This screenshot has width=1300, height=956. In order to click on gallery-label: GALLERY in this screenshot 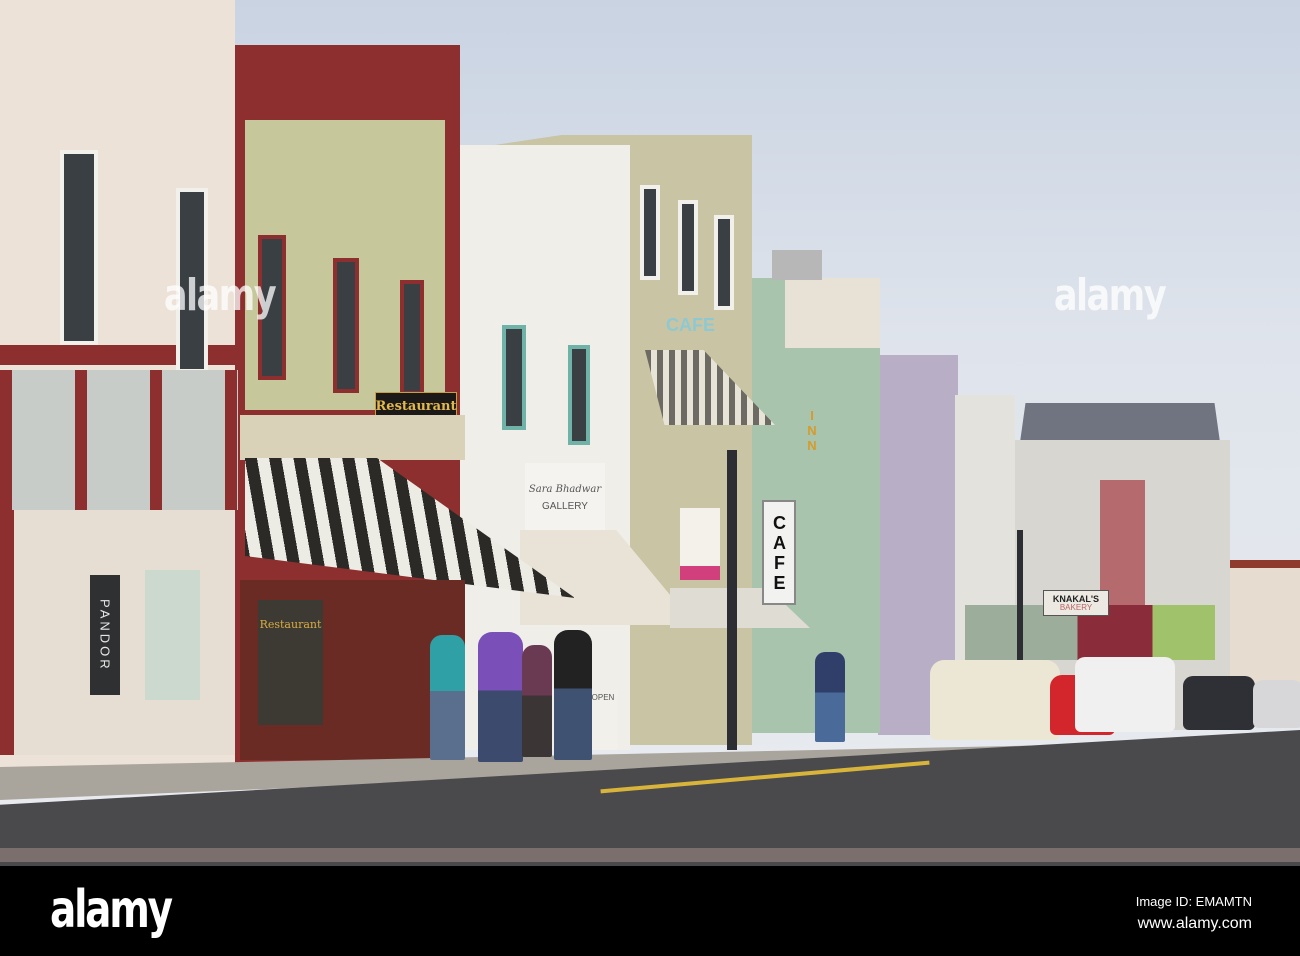, I will do `click(565, 506)`.